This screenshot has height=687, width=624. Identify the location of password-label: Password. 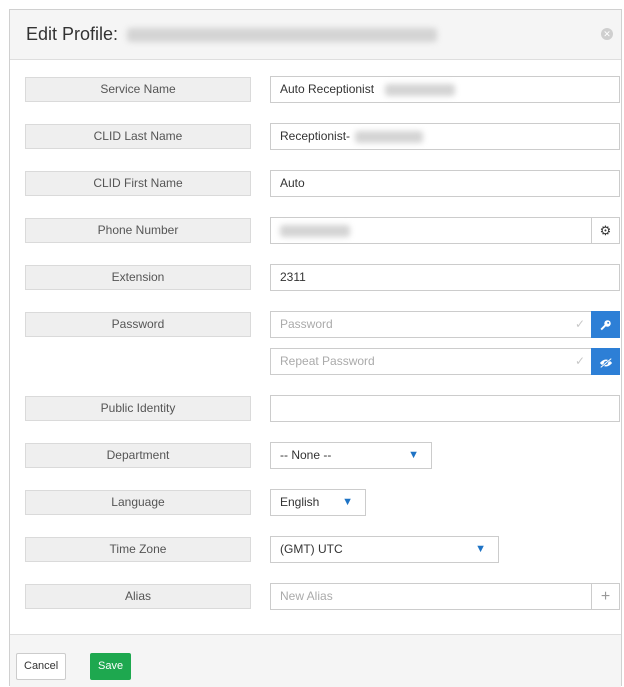
(138, 324).